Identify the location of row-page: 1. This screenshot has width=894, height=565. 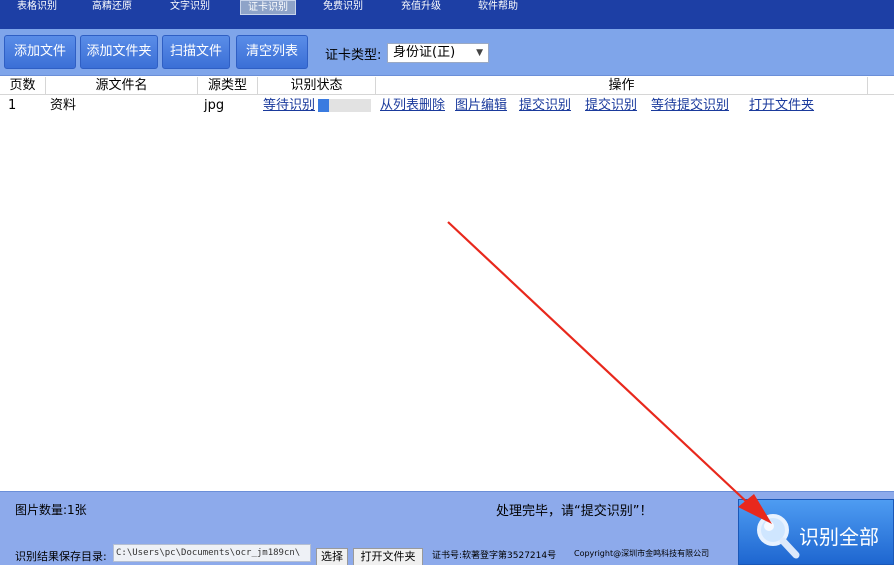
(12, 105).